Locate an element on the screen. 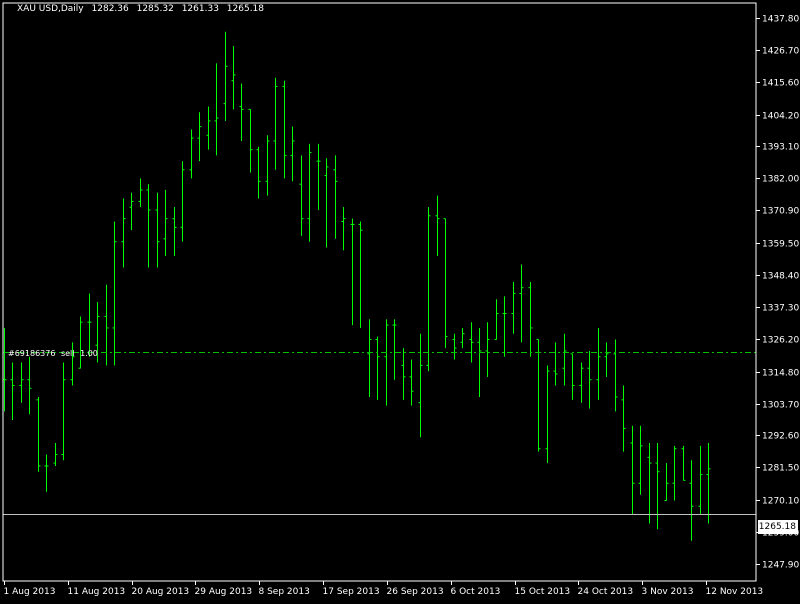  y-tick-label: 1247.90 is located at coordinates (780, 566).